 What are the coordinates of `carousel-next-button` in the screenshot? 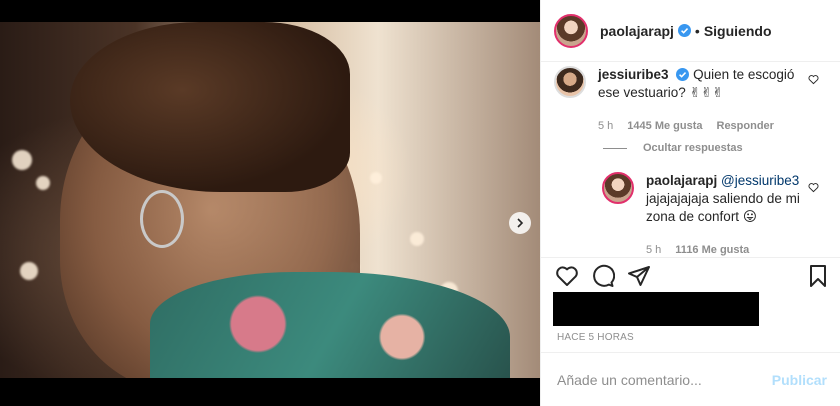 It's located at (520, 223).